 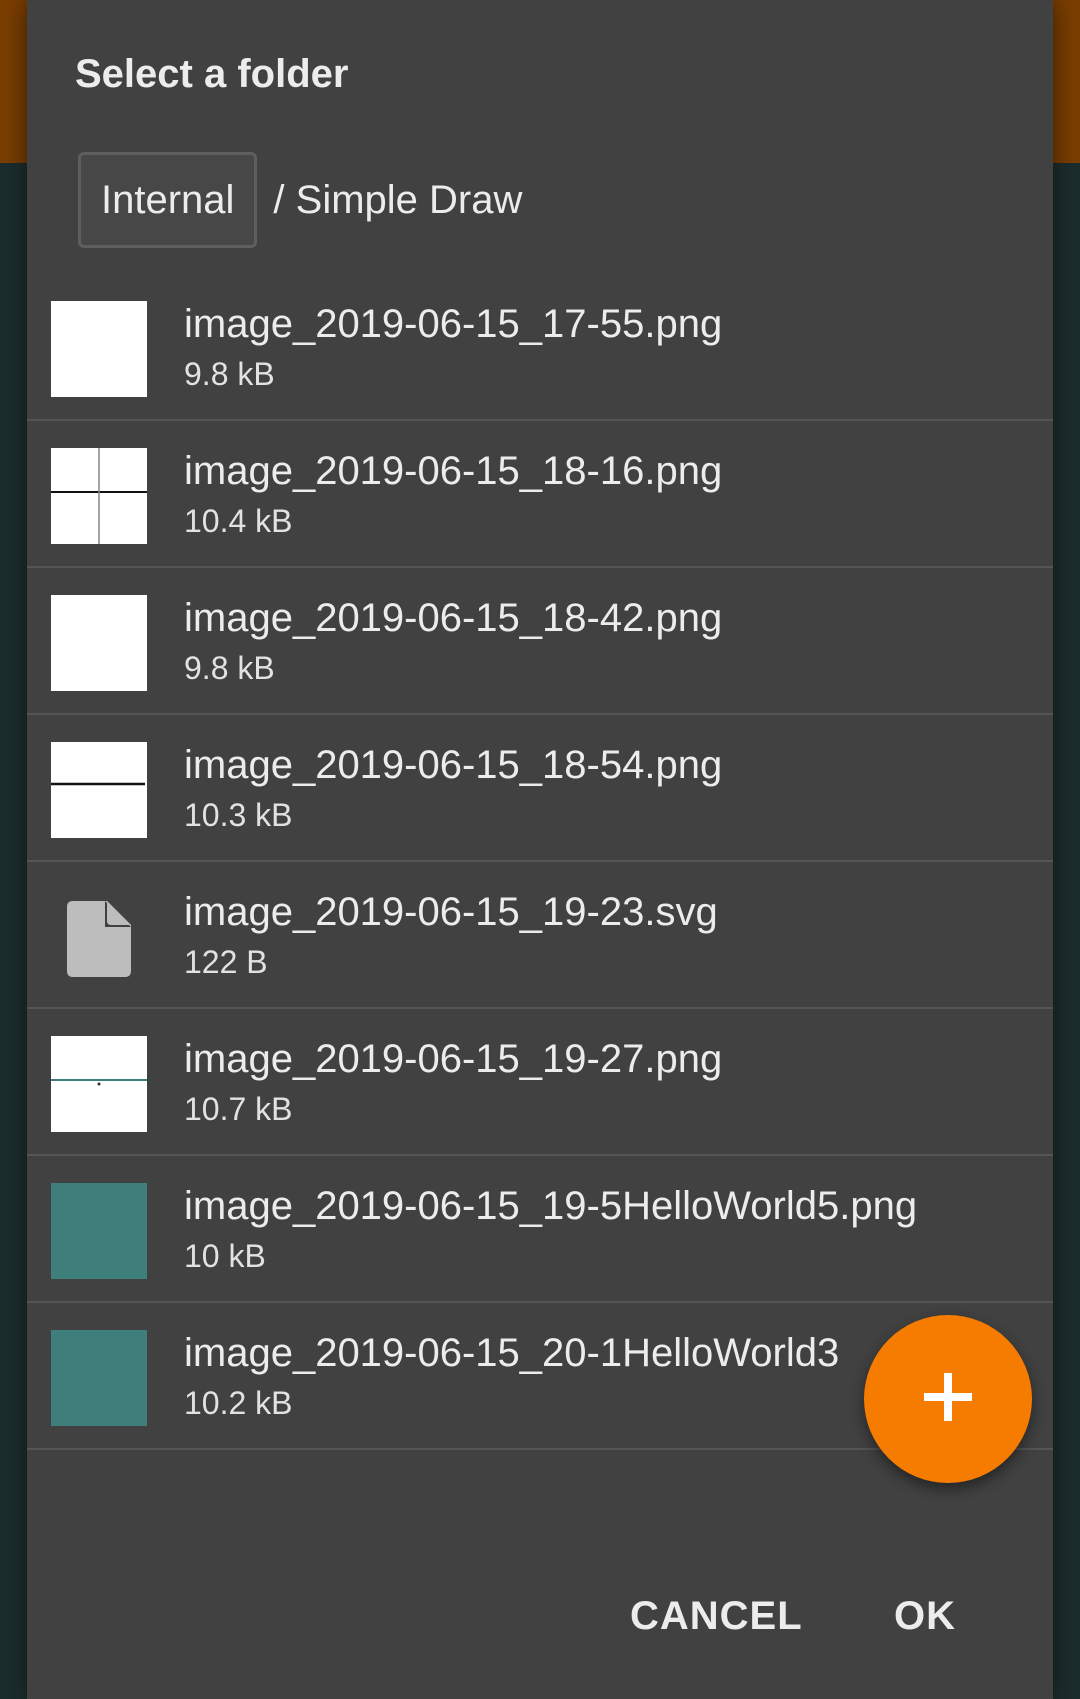 I want to click on file-name: image_2019-06-15_18-16.png, so click(x=453, y=471).